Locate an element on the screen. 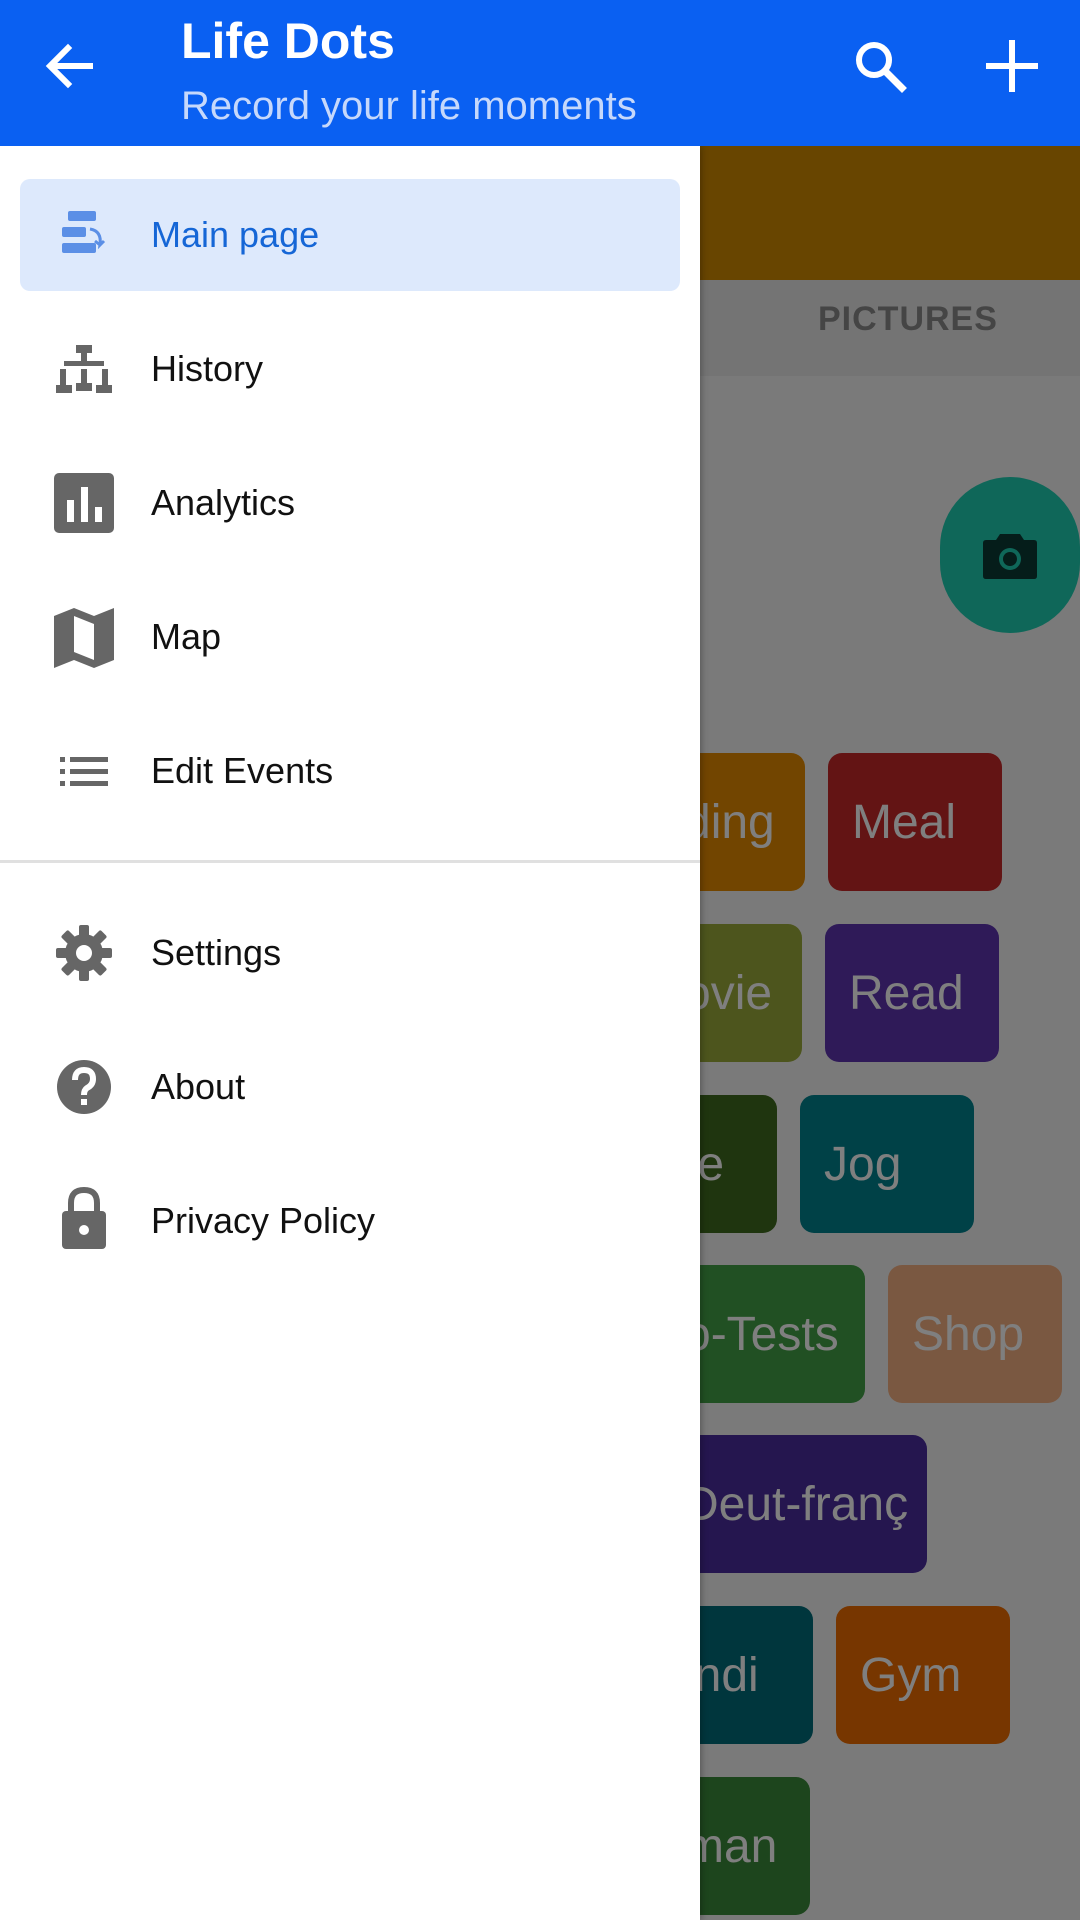 The image size is (1080, 1920). main-page-icon is located at coordinates (84, 232).